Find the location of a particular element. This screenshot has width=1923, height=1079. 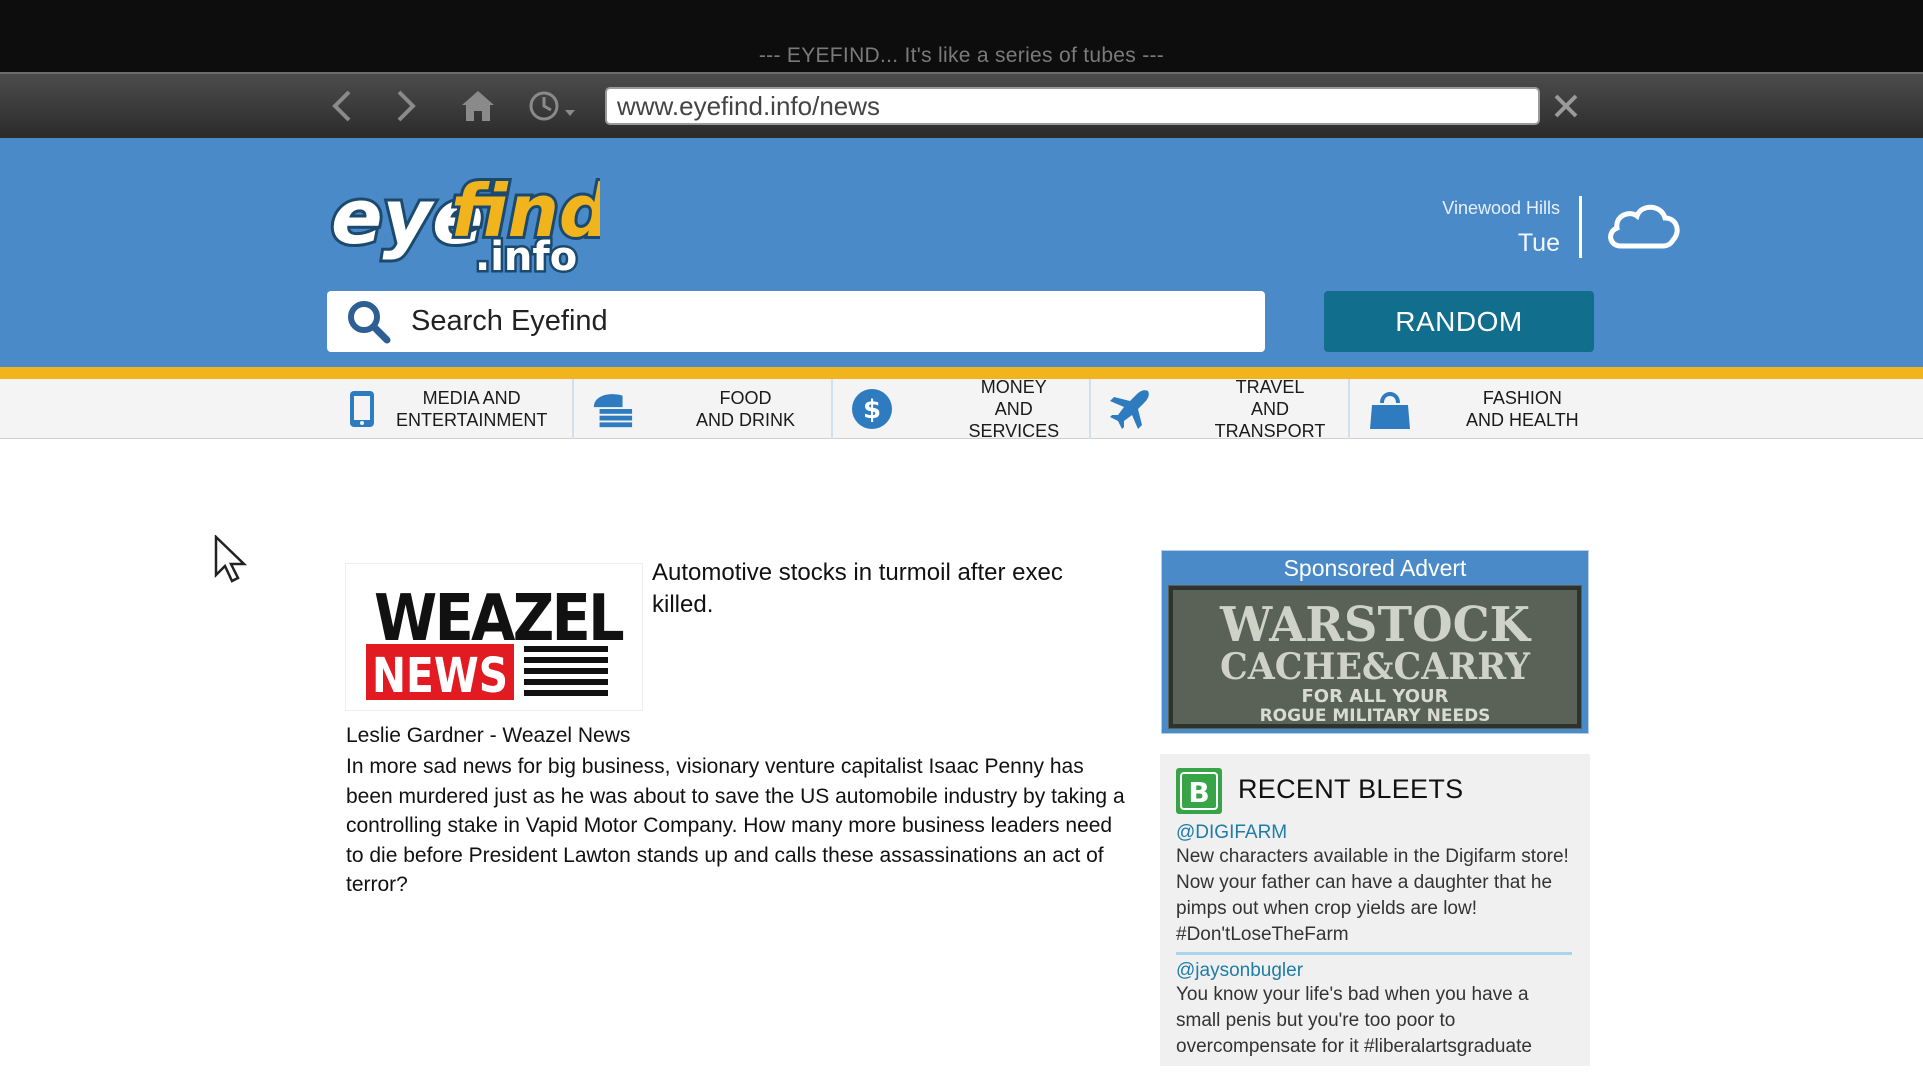

random-button: RANDOM is located at coordinates (1459, 321).